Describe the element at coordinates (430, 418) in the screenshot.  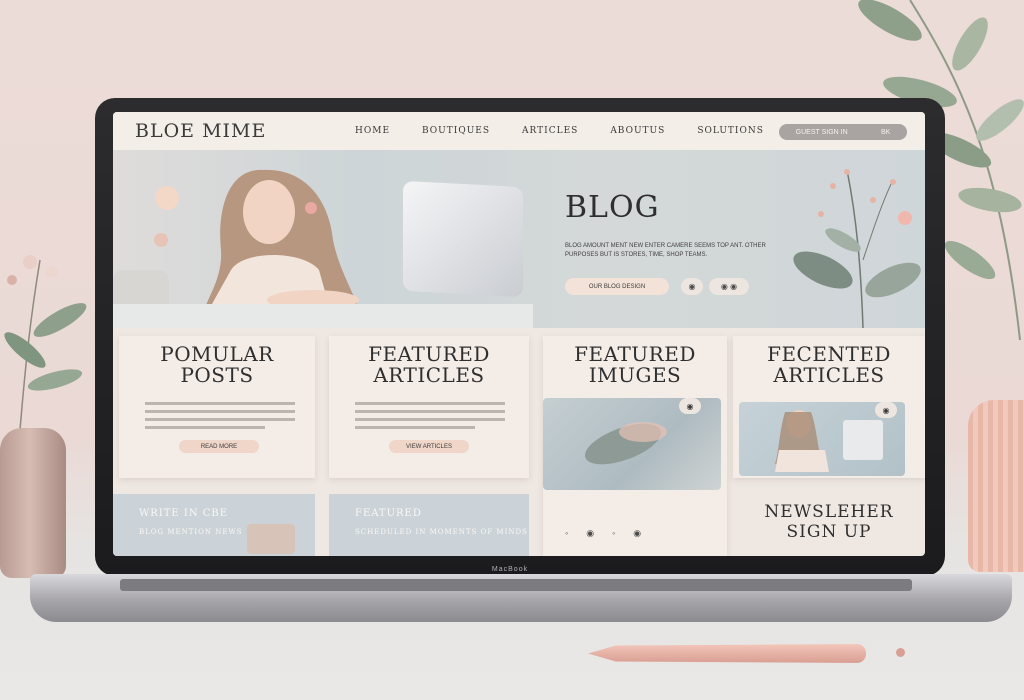
I see `featured-articles-text-lines` at that location.